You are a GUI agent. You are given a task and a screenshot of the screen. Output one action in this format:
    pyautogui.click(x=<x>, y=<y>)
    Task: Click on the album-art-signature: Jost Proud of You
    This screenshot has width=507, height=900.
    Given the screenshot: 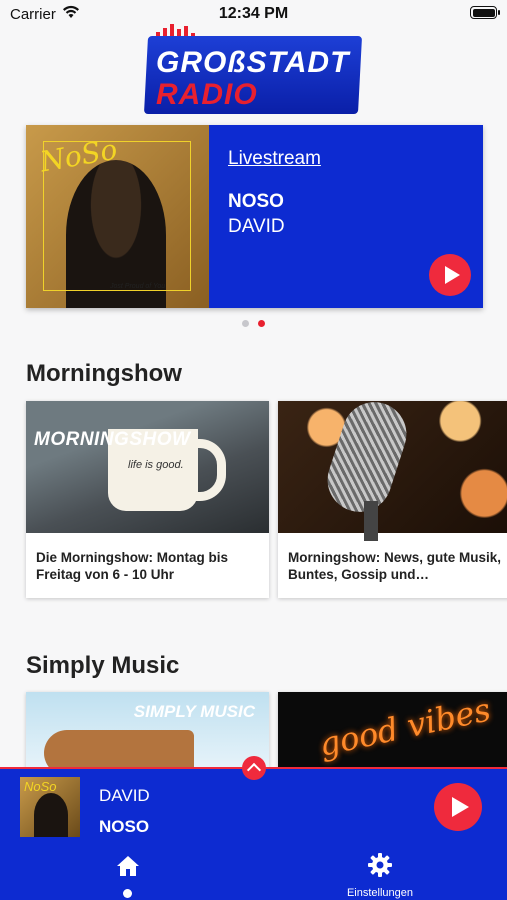 What is the action you would take?
    pyautogui.click(x=138, y=286)
    